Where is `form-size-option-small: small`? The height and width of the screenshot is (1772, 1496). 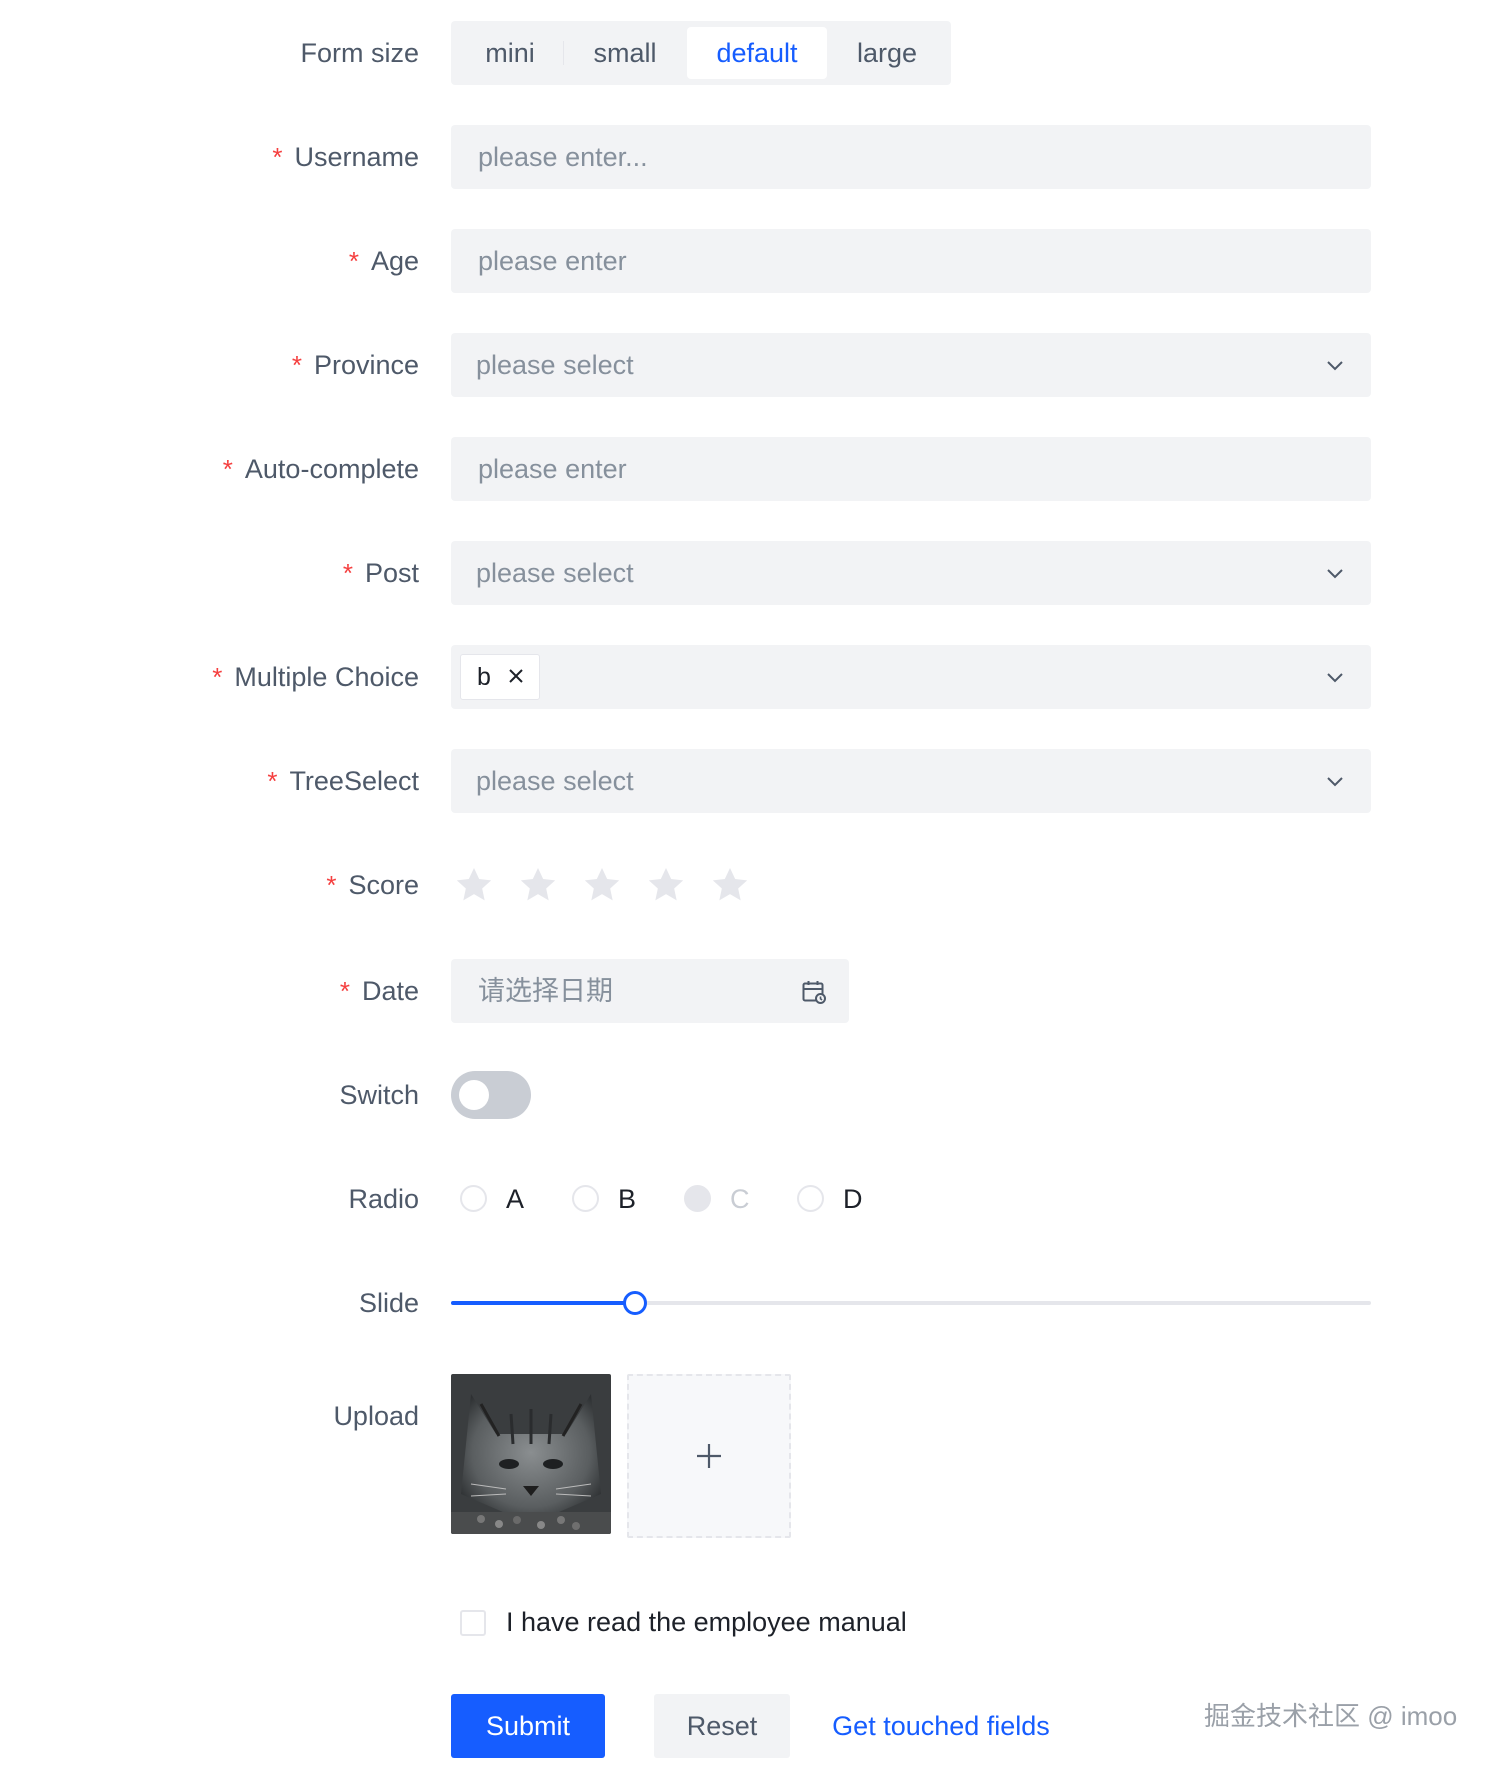
form-size-option-small: small is located at coordinates (625, 53).